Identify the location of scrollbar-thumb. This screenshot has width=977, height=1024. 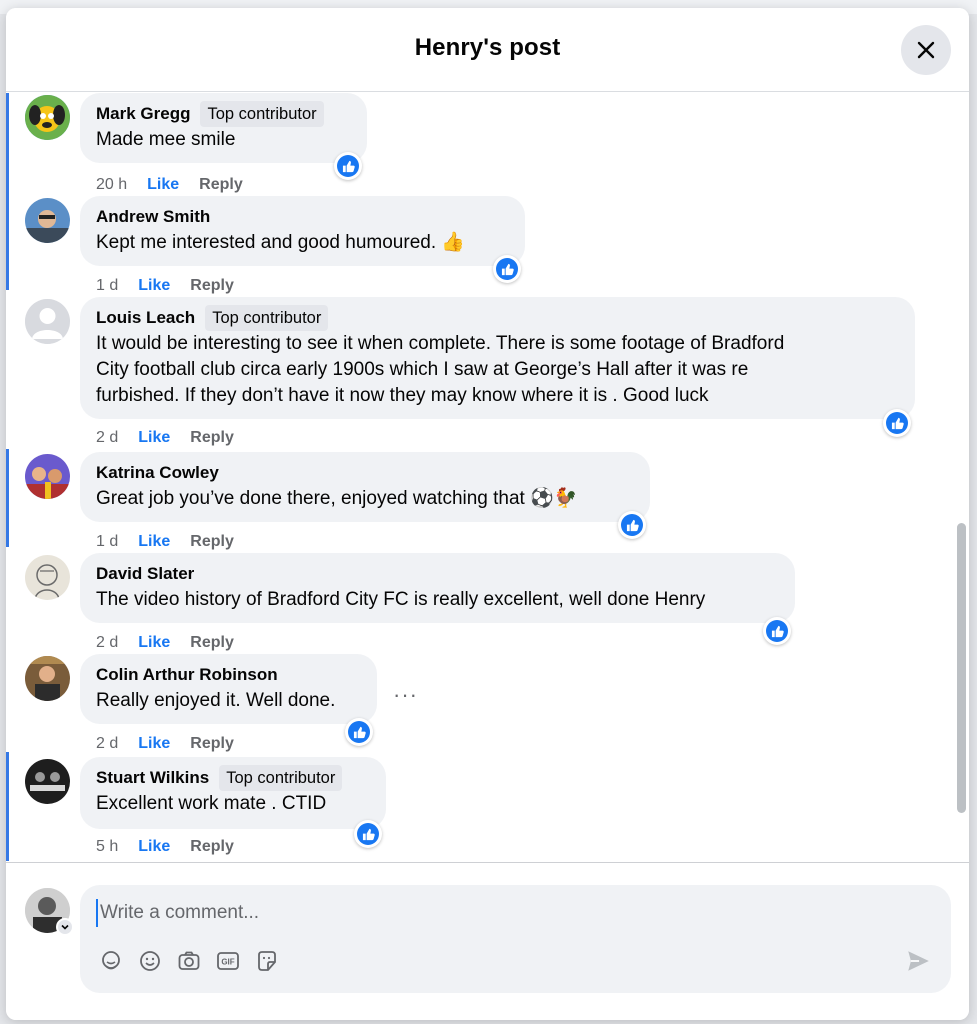
(961, 668).